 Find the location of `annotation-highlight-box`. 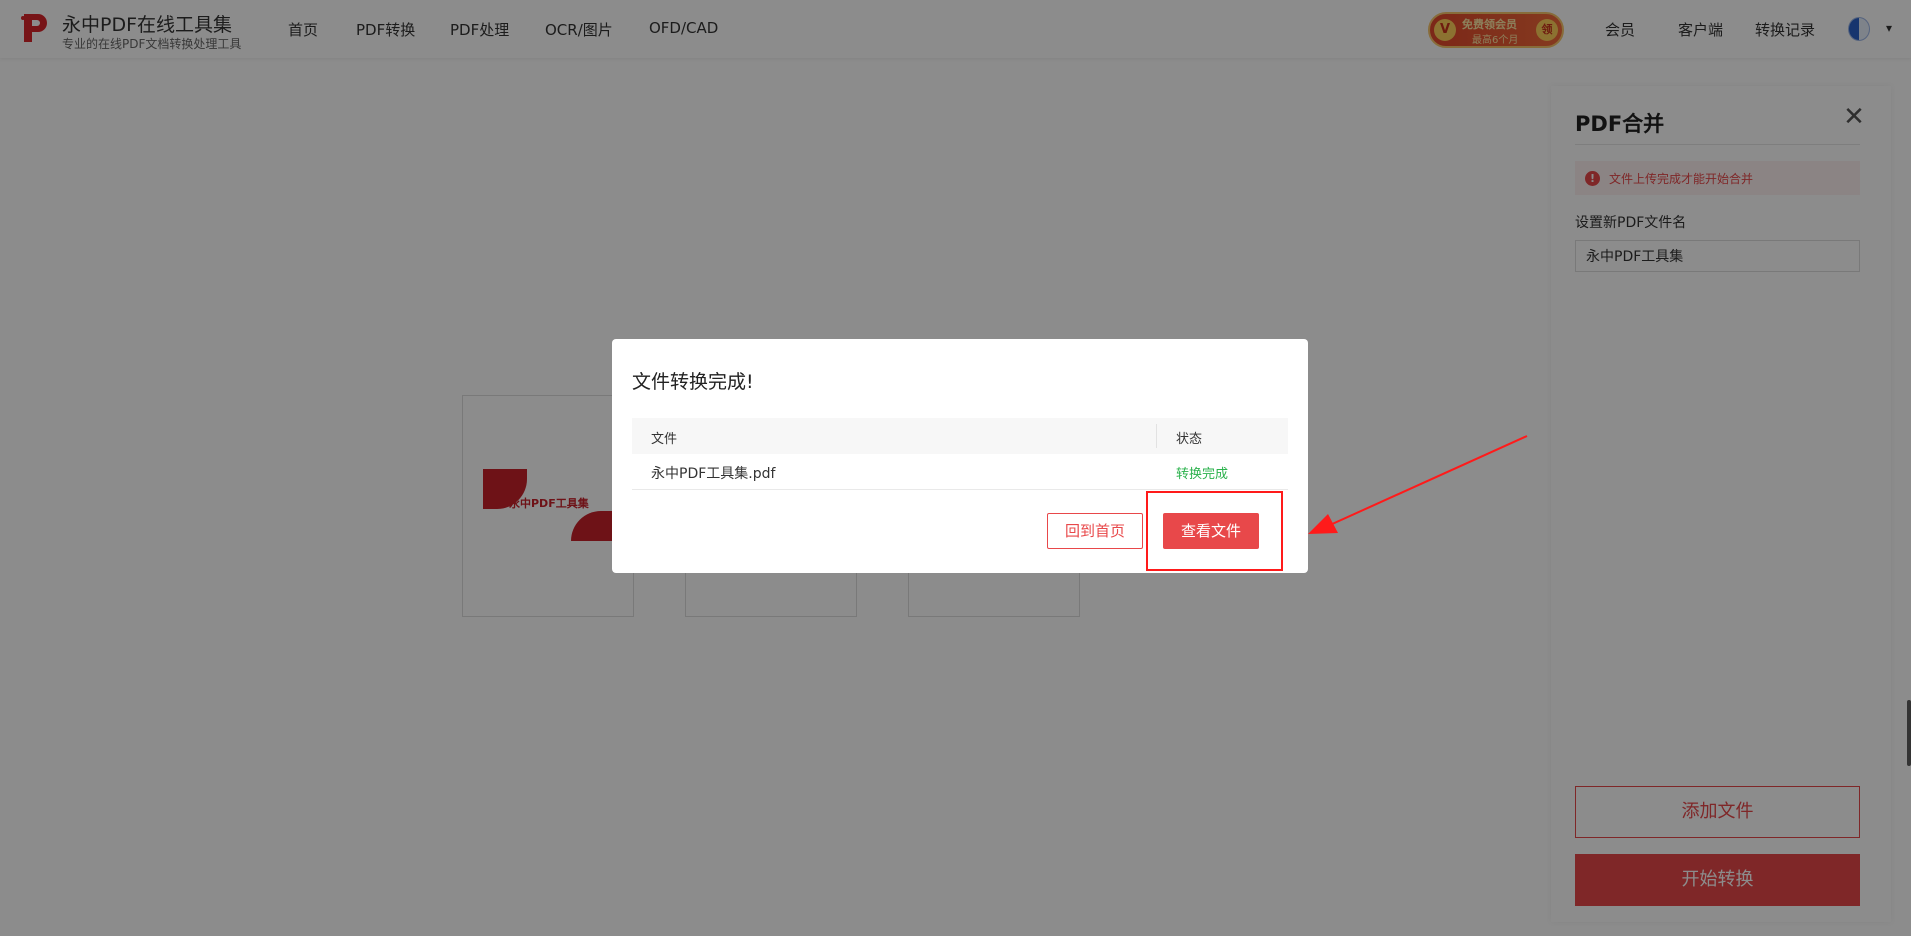

annotation-highlight-box is located at coordinates (1214, 531).